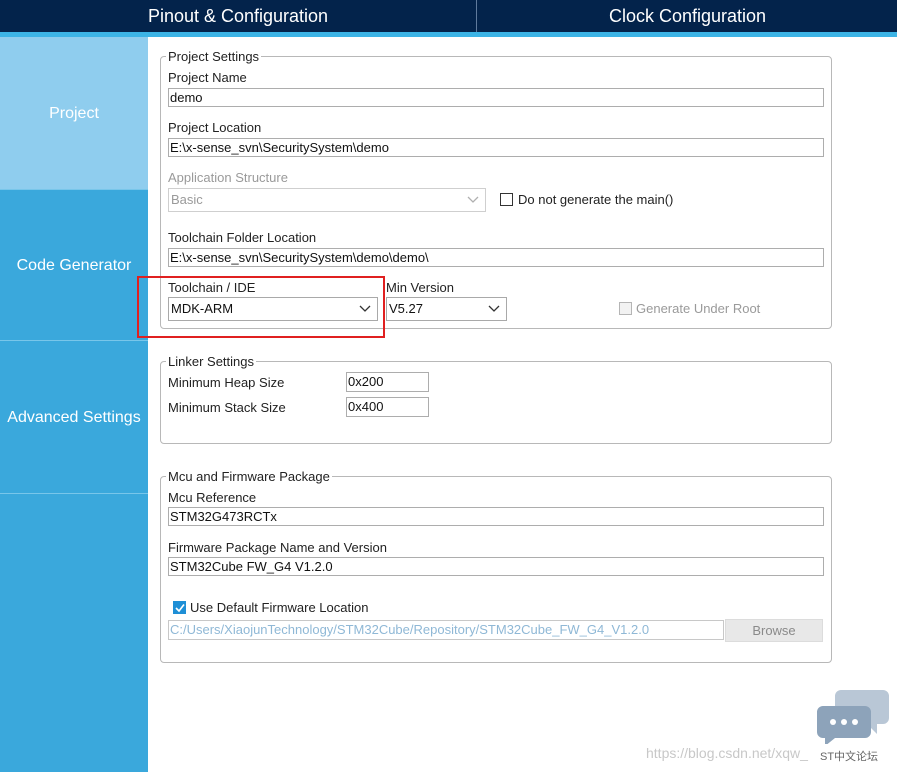 This screenshot has height=772, width=897. Describe the element at coordinates (187, 199) in the screenshot. I see `application-structure-value: Basic` at that location.